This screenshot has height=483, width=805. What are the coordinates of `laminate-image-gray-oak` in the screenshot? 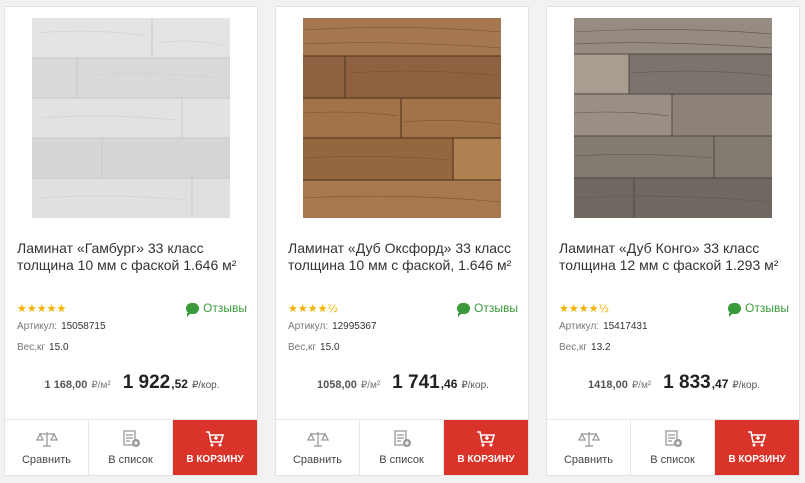 It's located at (673, 118).